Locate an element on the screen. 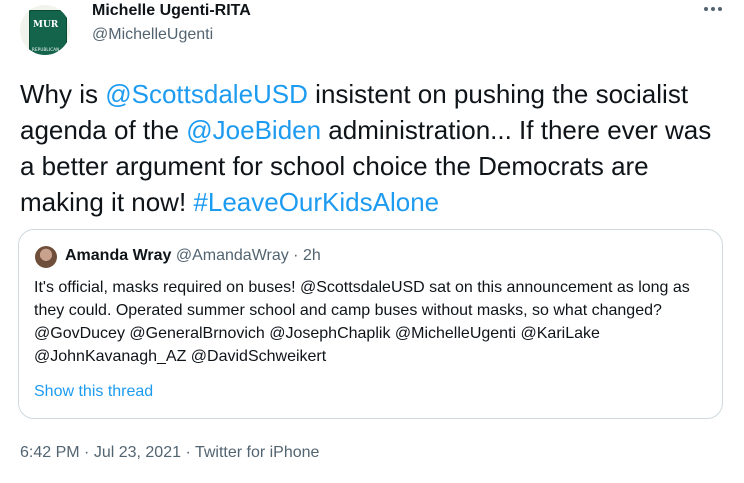  hashtag-leaveourkidsalone: #LeaveOurKidsAlone is located at coordinates (316, 202).